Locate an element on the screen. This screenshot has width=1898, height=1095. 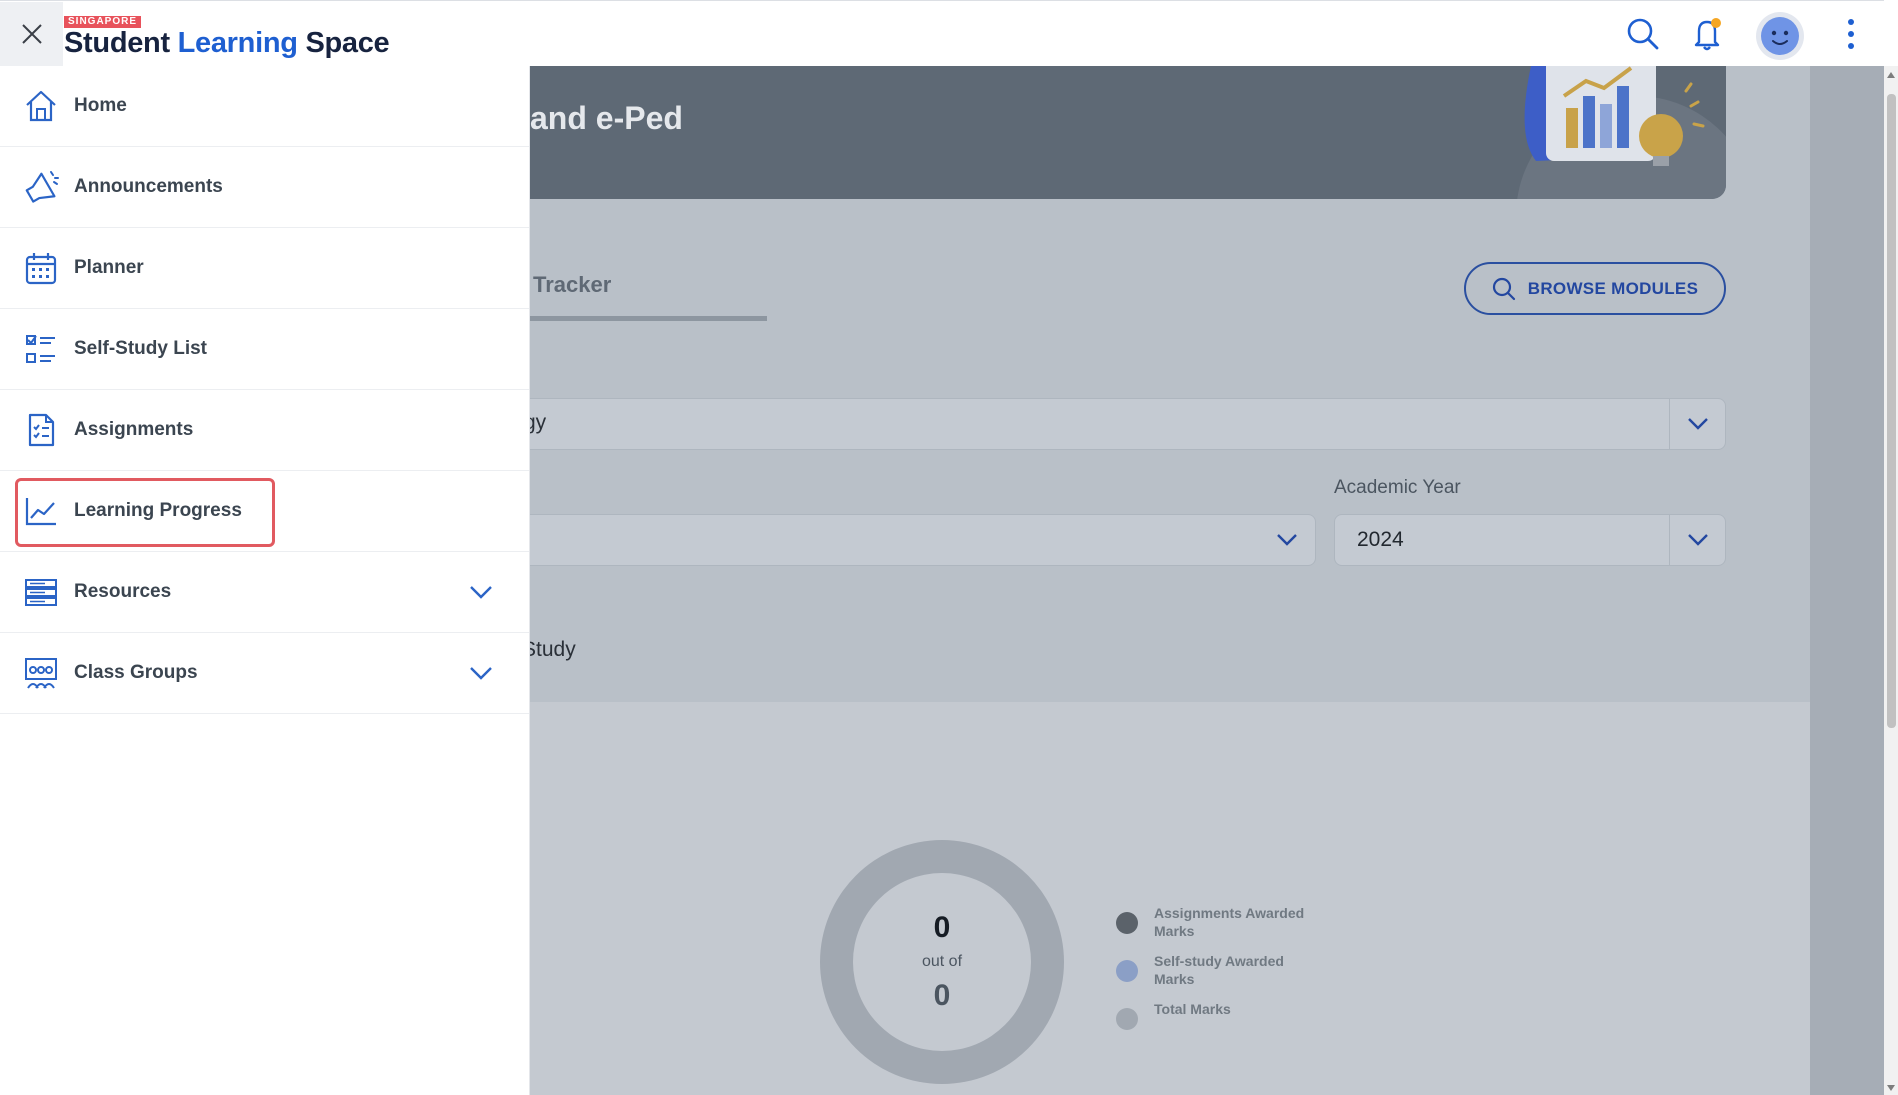
sidebar-item-label: Learning Progress is located at coordinates (158, 510).